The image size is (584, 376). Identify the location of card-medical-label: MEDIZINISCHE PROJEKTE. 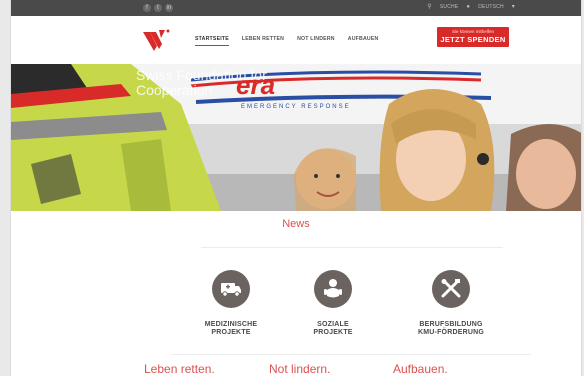
(231, 329).